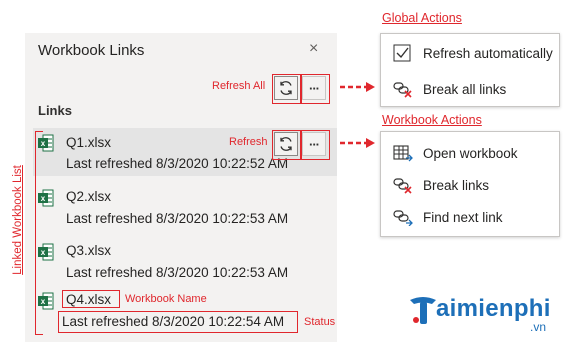 This screenshot has width=571, height=342. I want to click on workbook-name: Q2.xlsx, so click(89, 196).